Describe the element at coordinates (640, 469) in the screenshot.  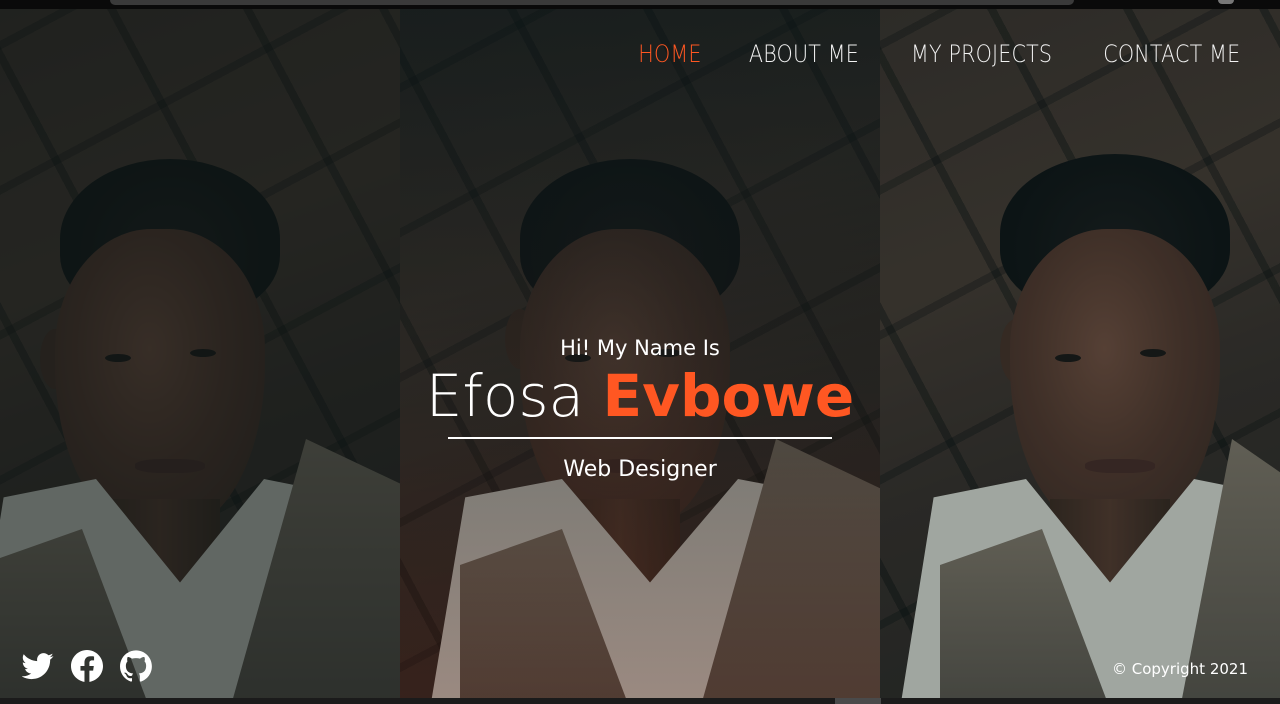
I see `hero-role: Web Designer` at that location.